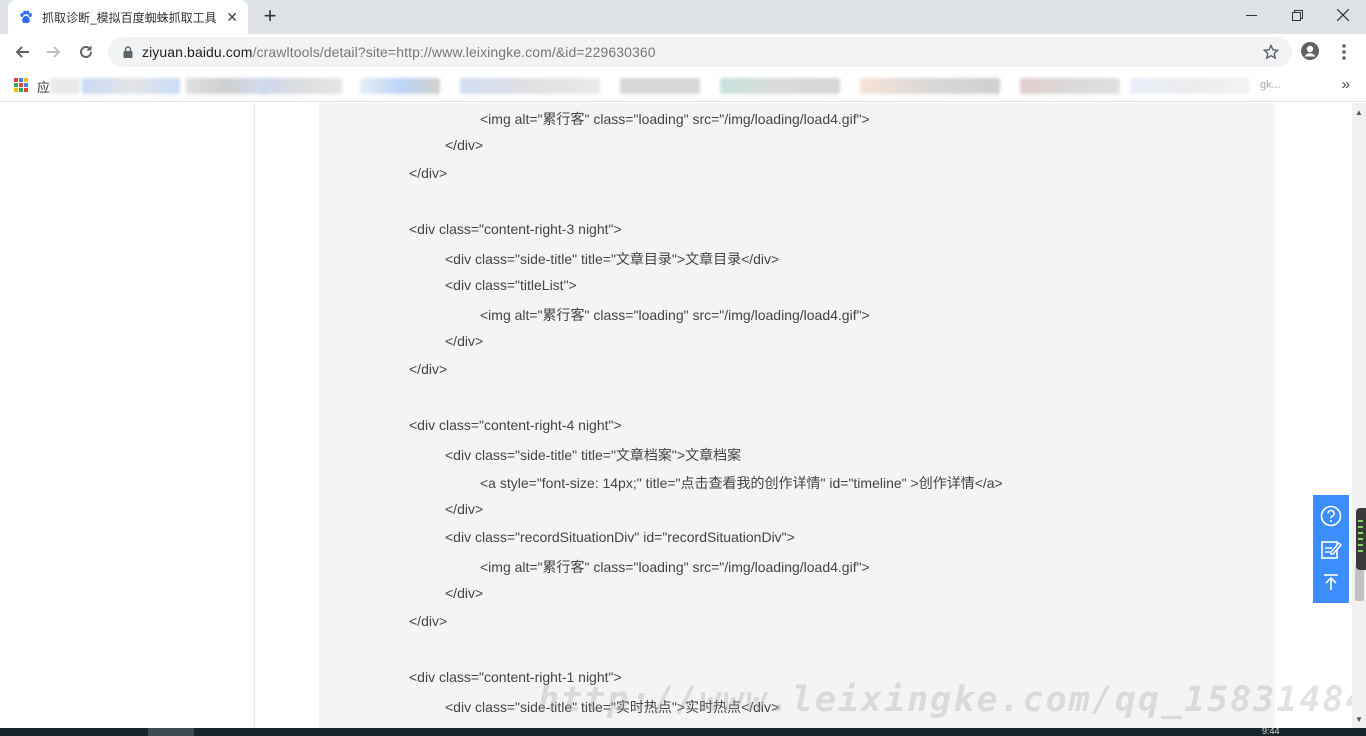 Image resolution: width=1366 pixels, height=736 pixels. I want to click on browser-menu-icon, so click(1344, 52).